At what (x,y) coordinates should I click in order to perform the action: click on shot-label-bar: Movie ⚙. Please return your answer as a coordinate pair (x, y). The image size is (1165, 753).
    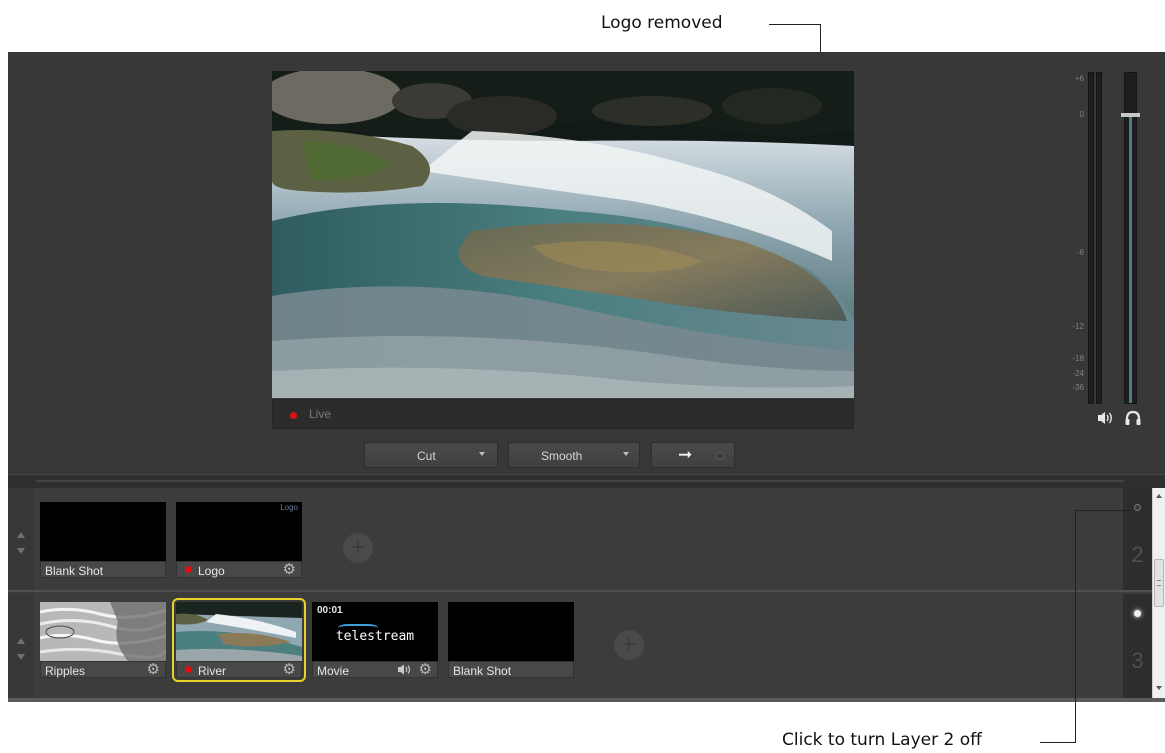
    Looking at the image, I should click on (375, 669).